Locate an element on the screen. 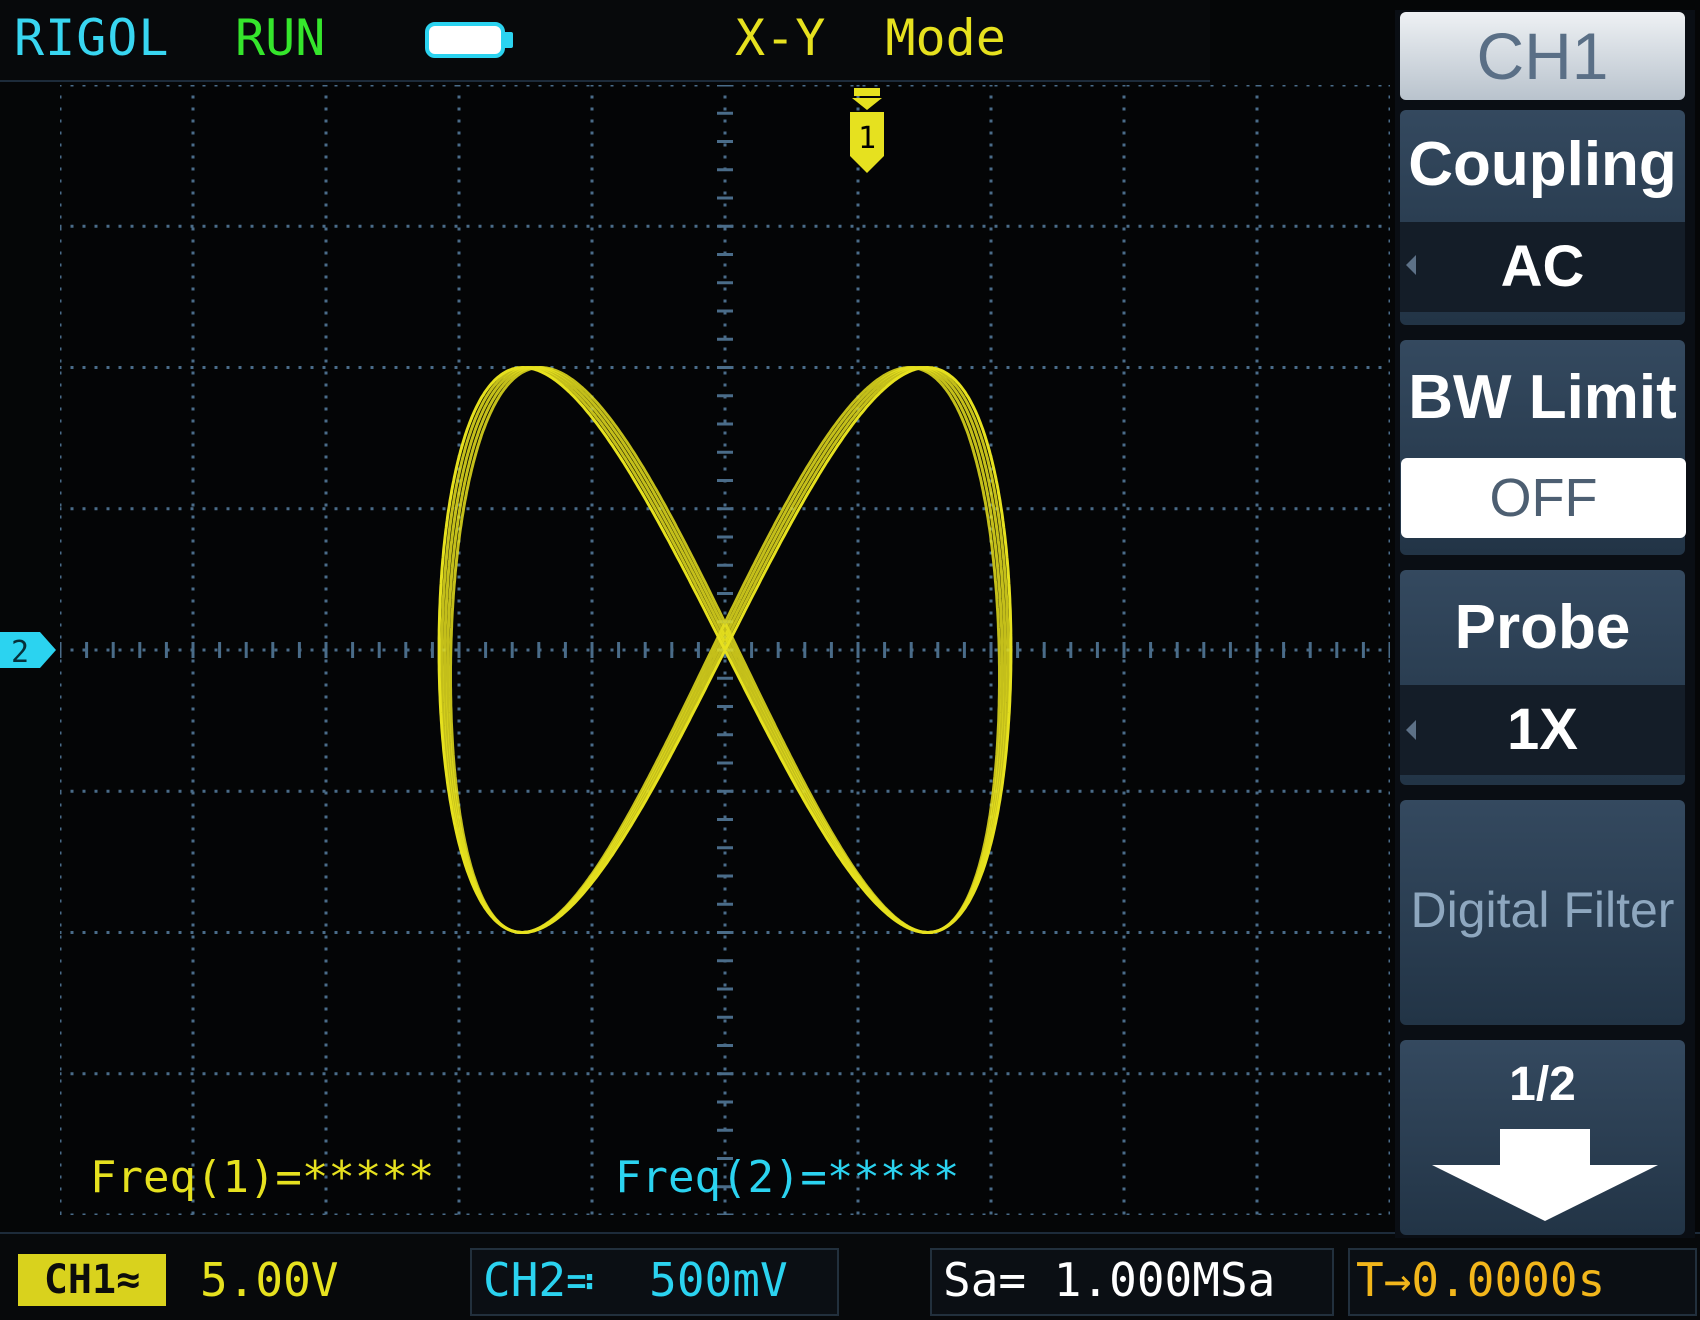 The width and height of the screenshot is (1700, 1320). ch1-chip: CH1≈ is located at coordinates (92, 1280).